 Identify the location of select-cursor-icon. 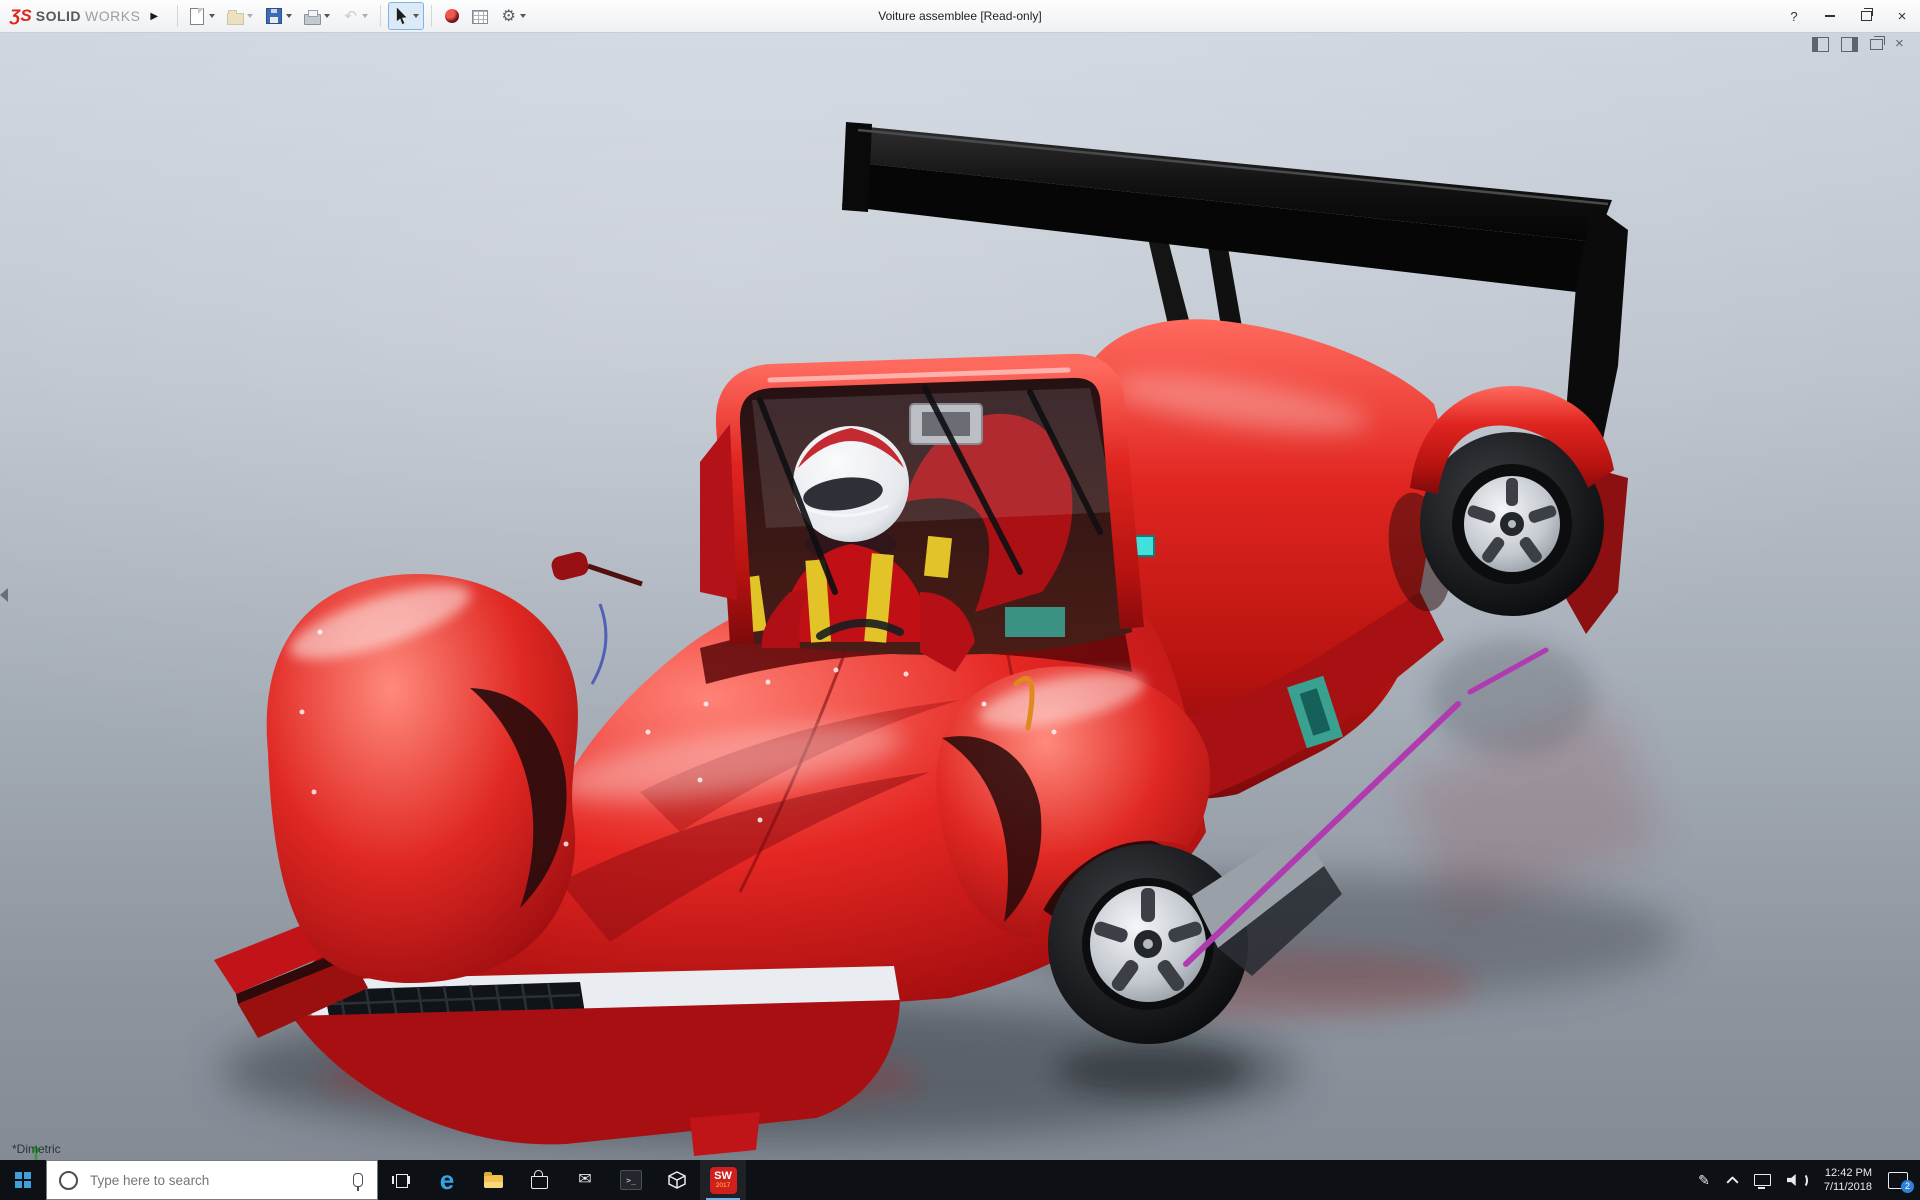
(401, 16).